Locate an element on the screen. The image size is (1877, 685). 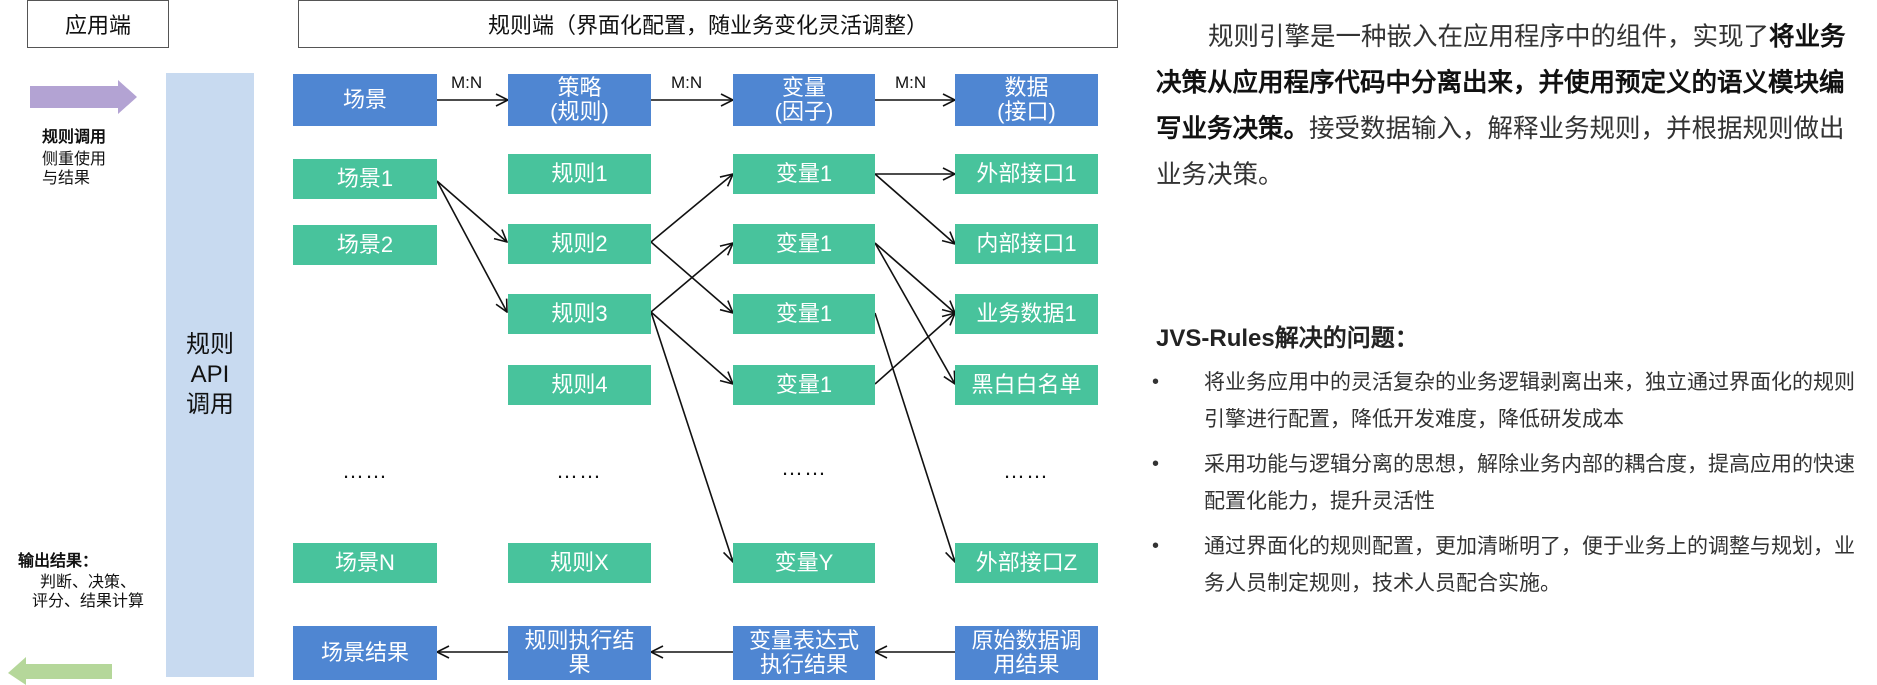
data-item: 黑白白名单 is located at coordinates (1026, 385).